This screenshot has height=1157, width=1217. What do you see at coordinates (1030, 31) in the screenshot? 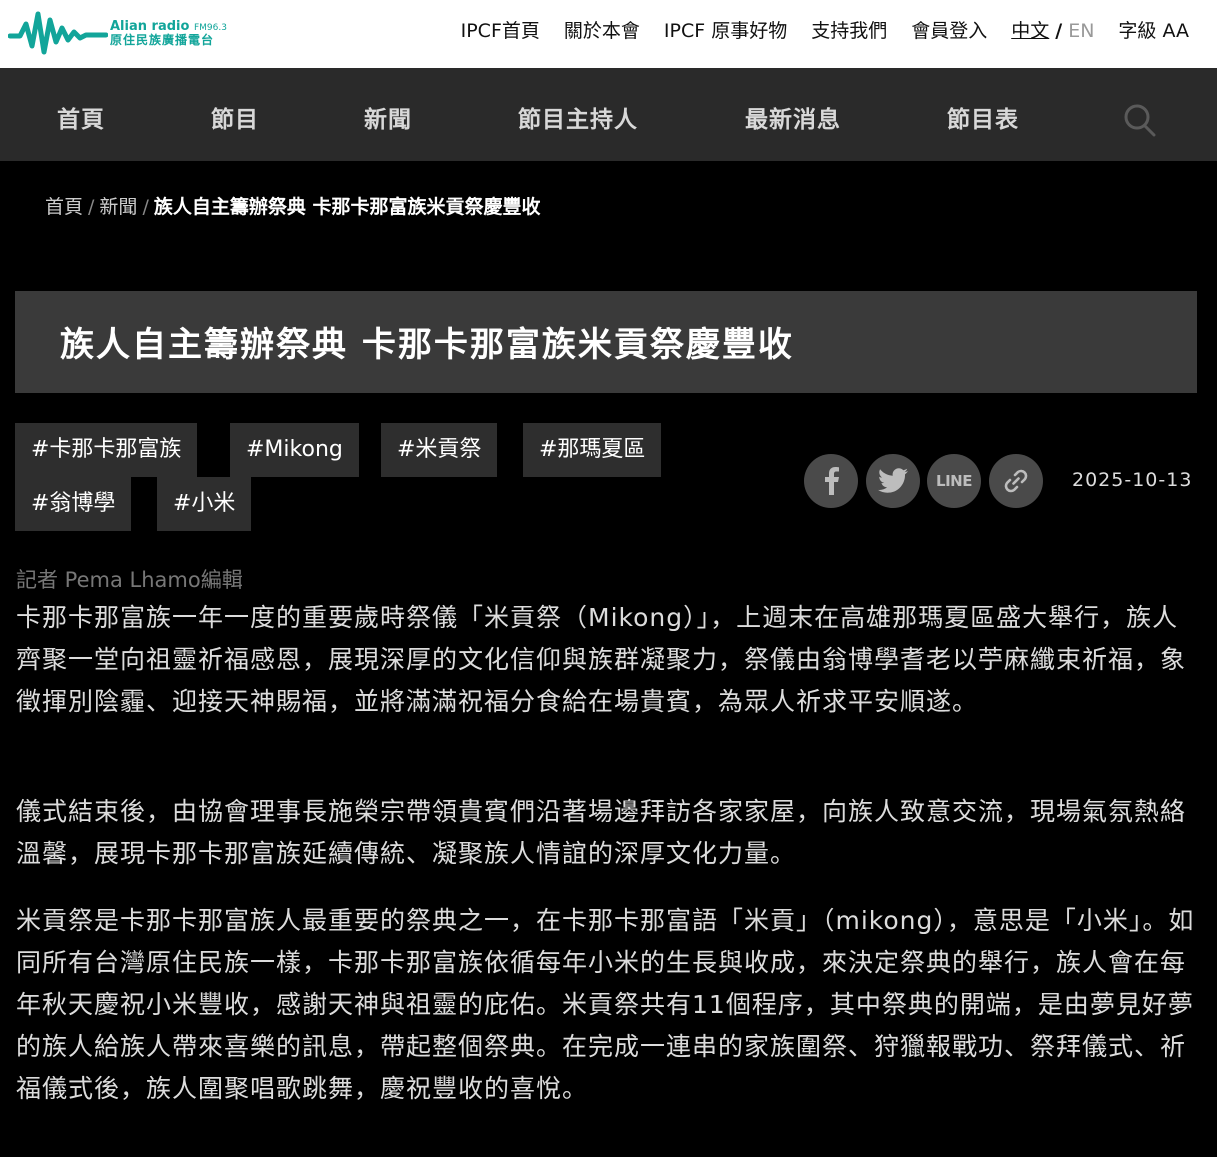
I see `lang-zh-link: 中文` at bounding box center [1030, 31].